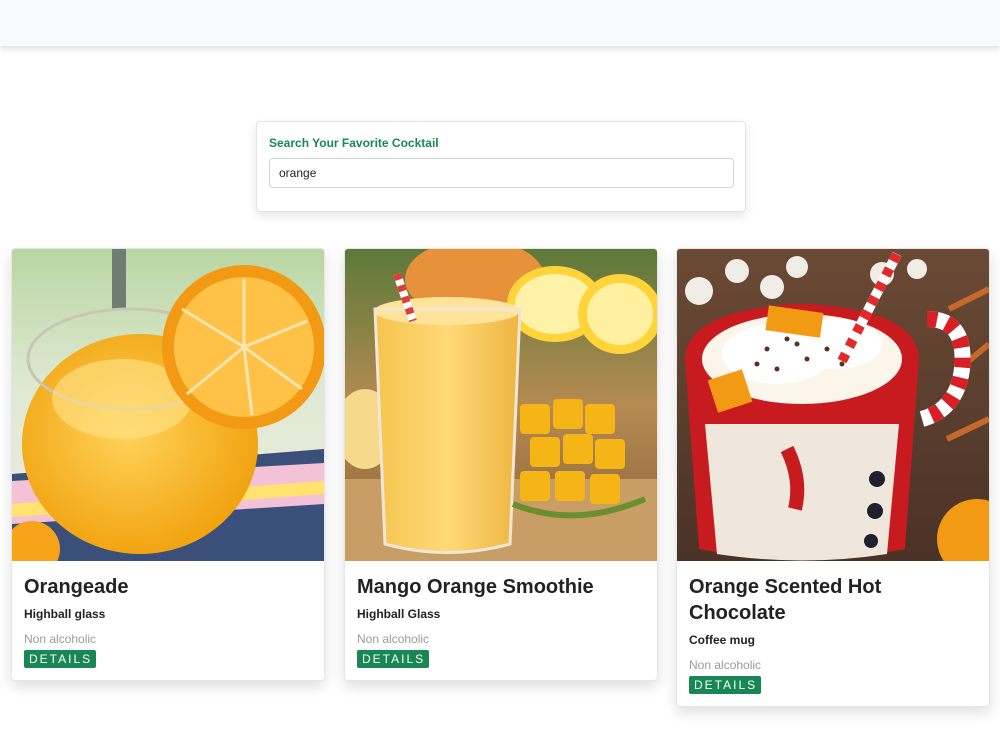 Image resolution: width=1000 pixels, height=750 pixels. What do you see at coordinates (475, 587) in the screenshot?
I see `drink-name: Mango Orange Smoothie` at bounding box center [475, 587].